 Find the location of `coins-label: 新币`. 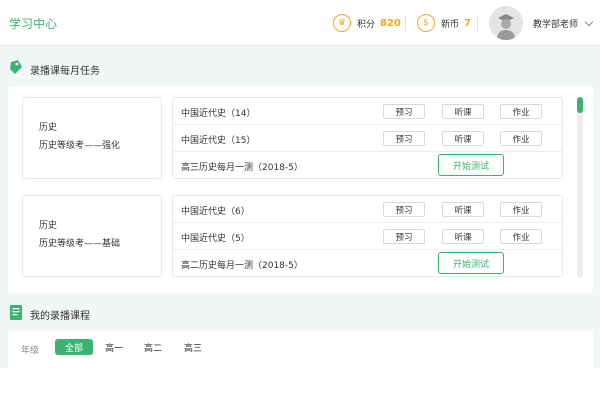

coins-label: 新币 is located at coordinates (450, 24).